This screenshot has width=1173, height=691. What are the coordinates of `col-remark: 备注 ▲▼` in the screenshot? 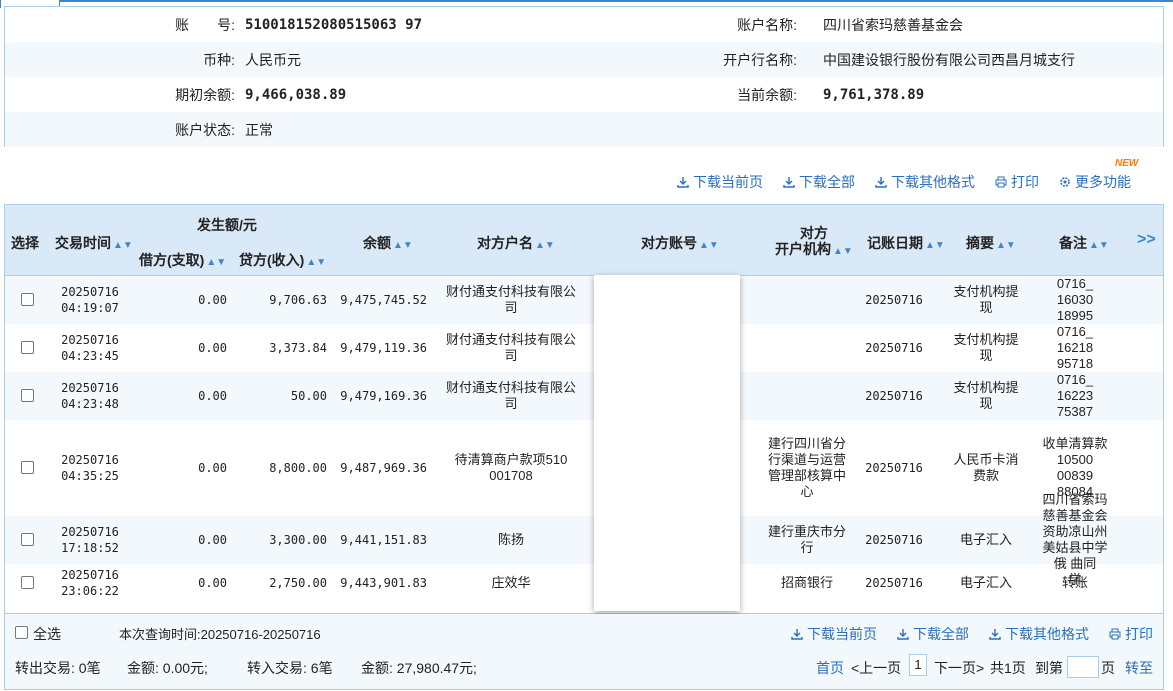 It's located at (1084, 243).